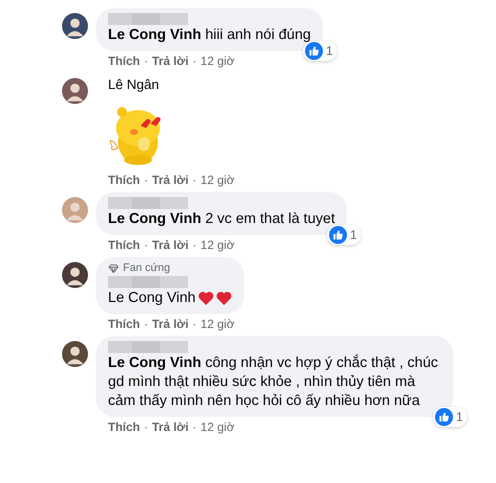  Describe the element at coordinates (146, 268) in the screenshot. I see `badge-label: Fan cứng` at that location.